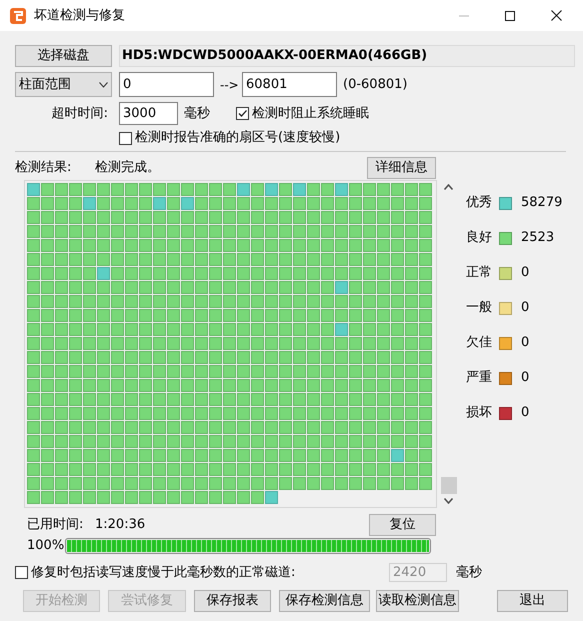 The width and height of the screenshot is (583, 621). Describe the element at coordinates (479, 378) in the screenshot. I see `legend-label: 严重` at that location.